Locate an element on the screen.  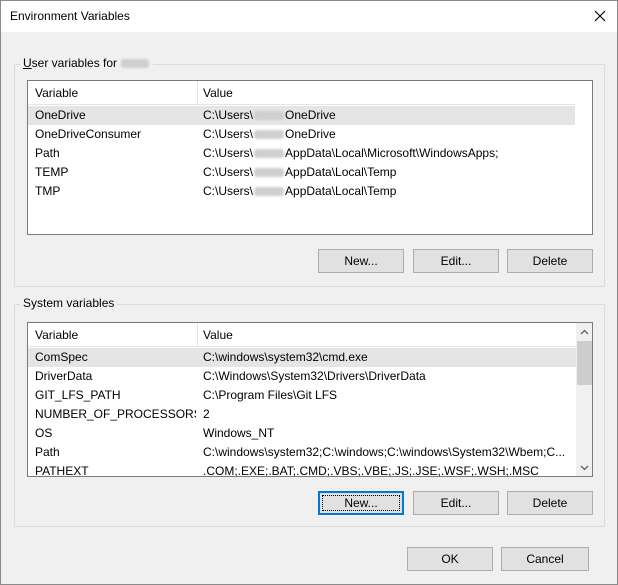
focus-rectangle is located at coordinates (361, 503).